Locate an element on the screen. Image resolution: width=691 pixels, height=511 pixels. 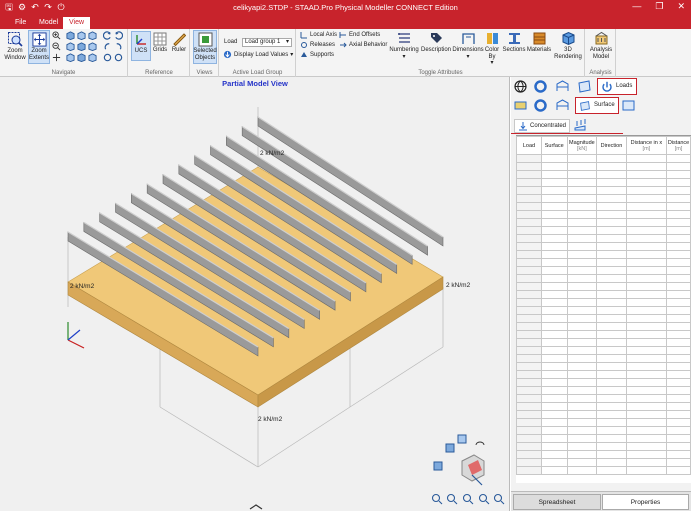
tab-properties: Properties is located at coordinates (645, 502).